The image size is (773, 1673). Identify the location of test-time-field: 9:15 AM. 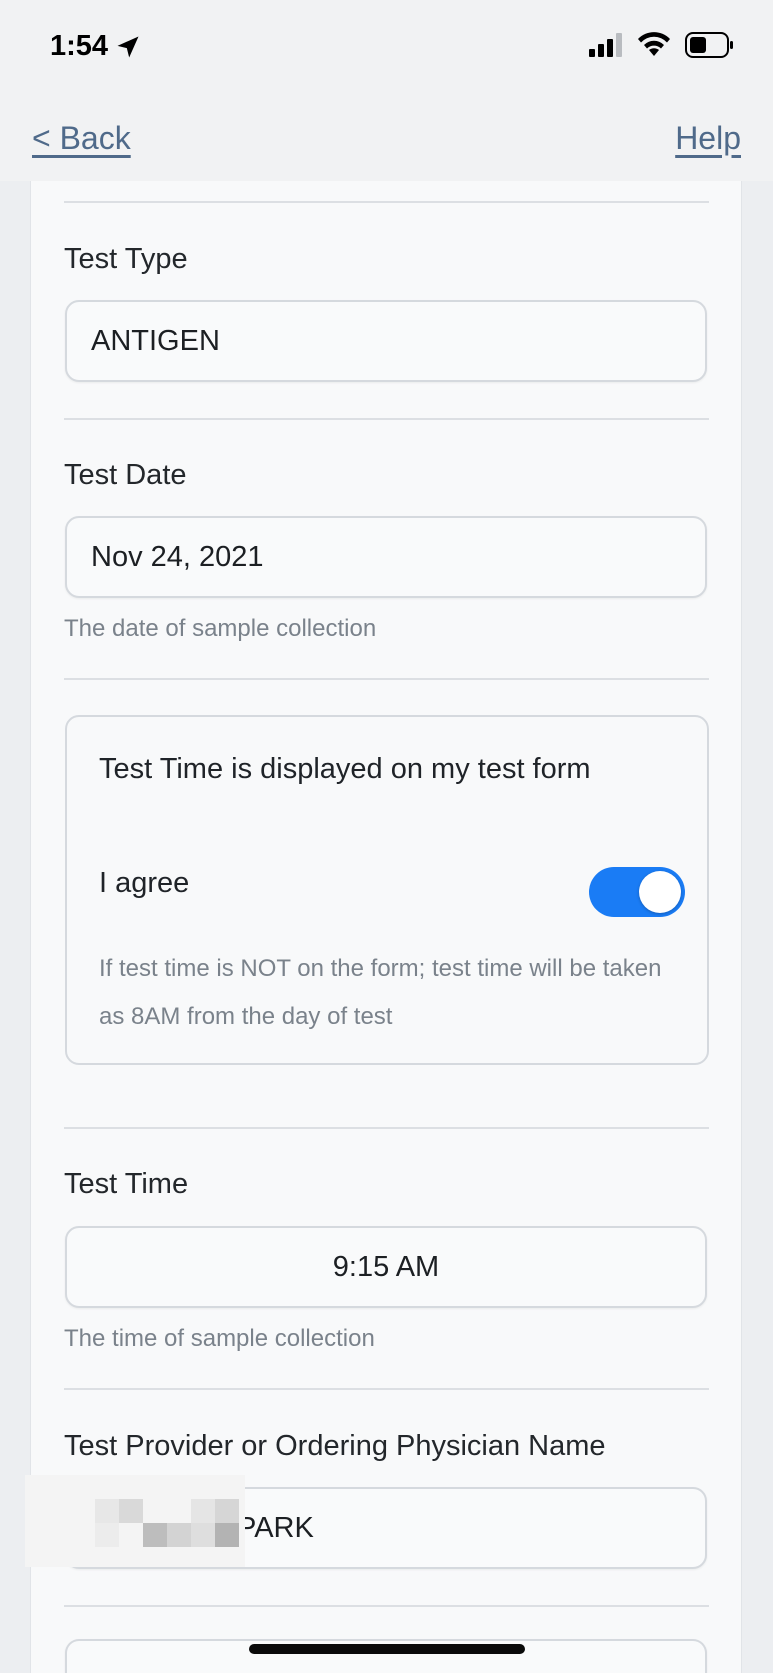
(386, 1267).